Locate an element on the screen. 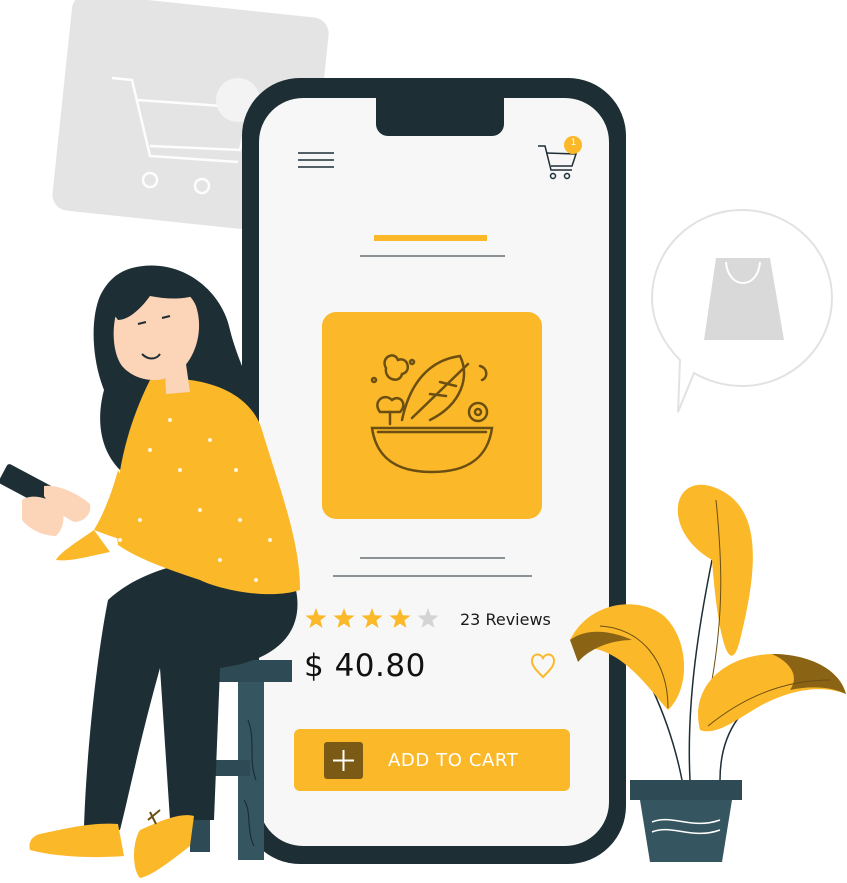  product-title-bar is located at coordinates (430, 238).